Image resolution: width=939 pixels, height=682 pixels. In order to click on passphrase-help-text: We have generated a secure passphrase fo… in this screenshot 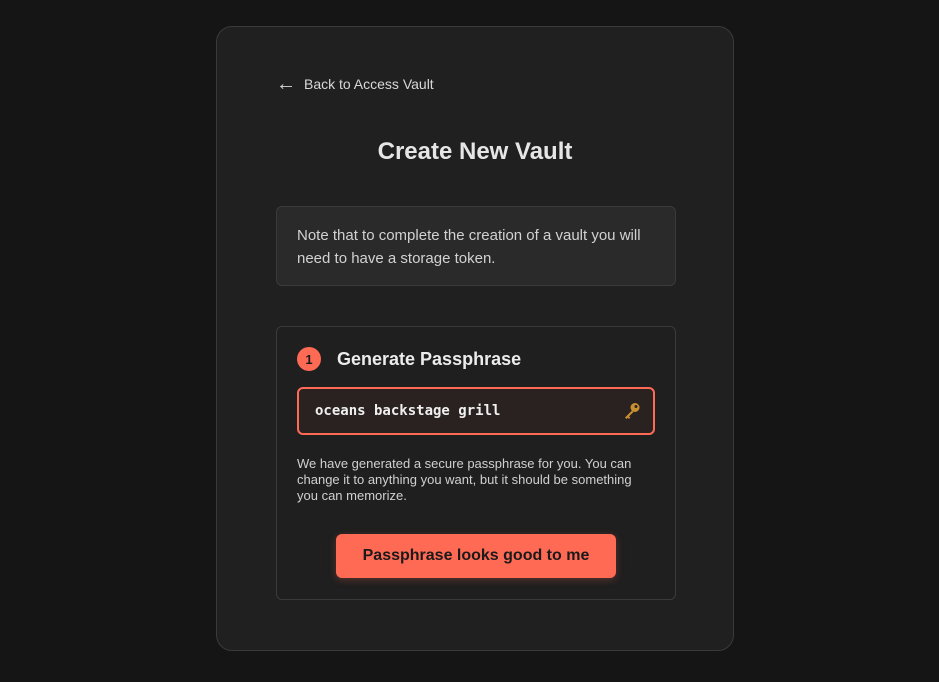, I will do `click(464, 479)`.